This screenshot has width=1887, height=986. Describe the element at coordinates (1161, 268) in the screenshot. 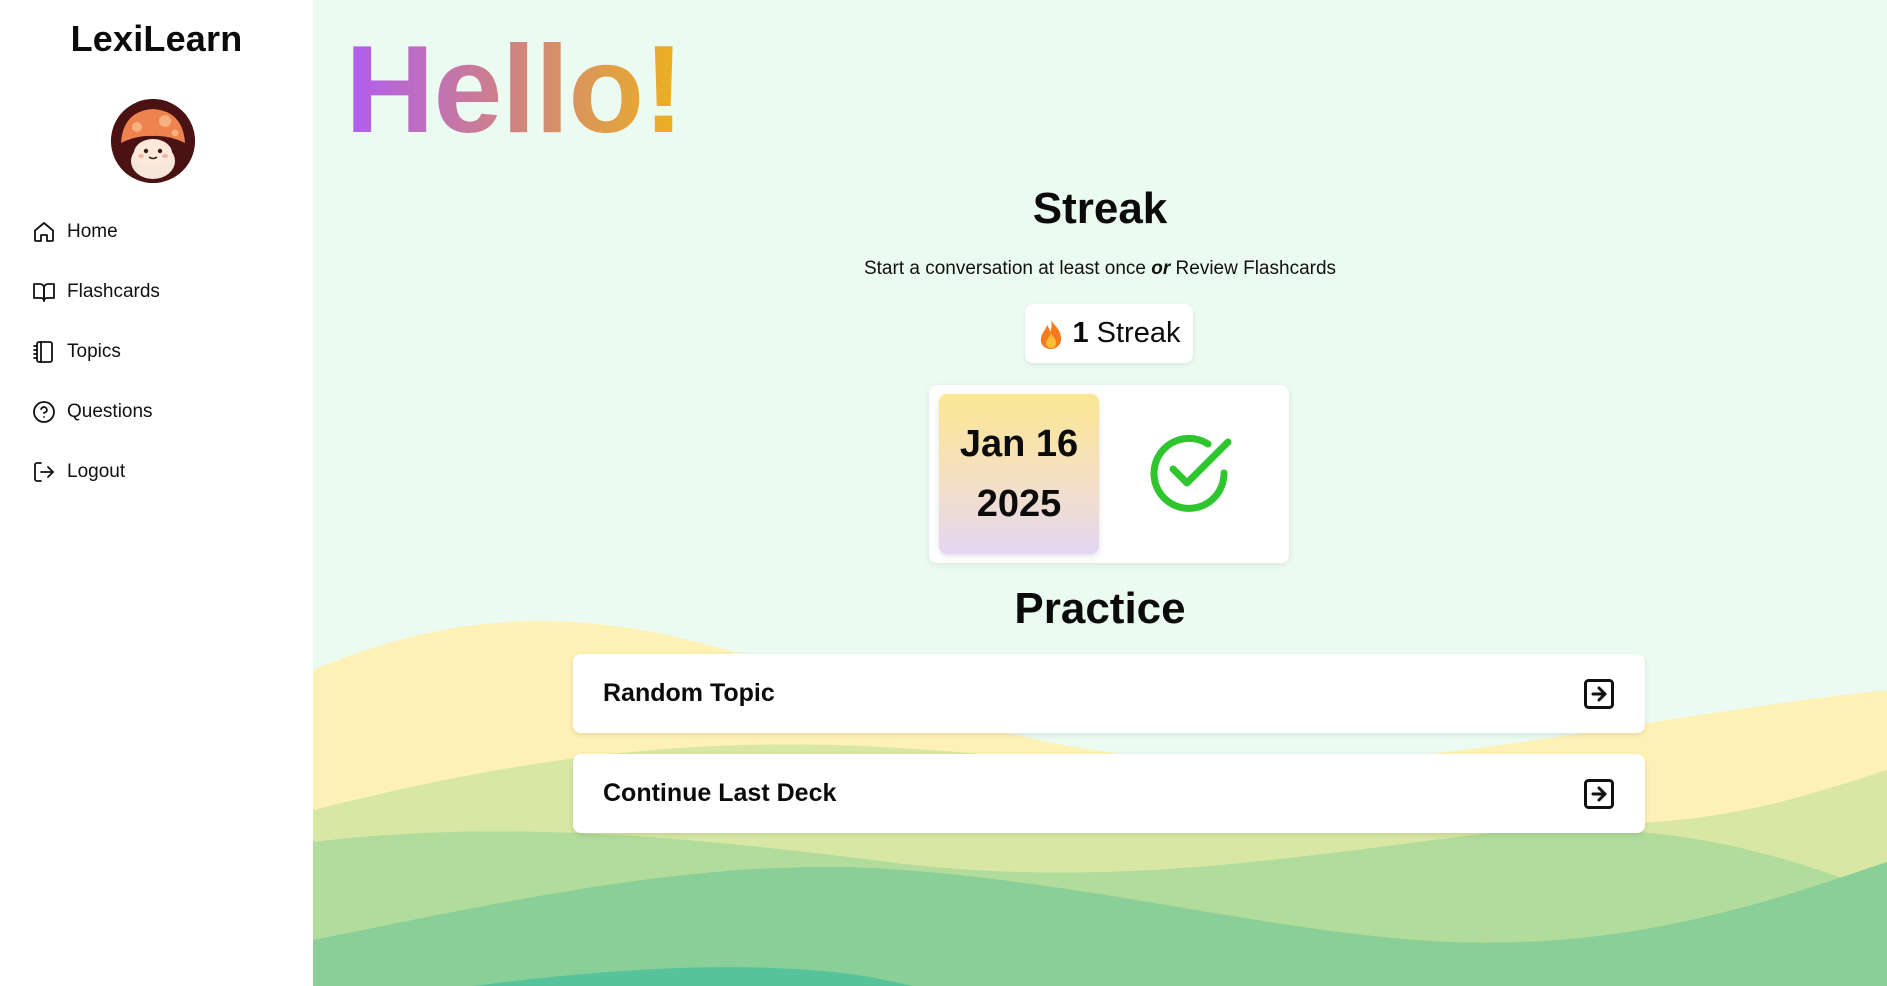

I see `streak-subtitle-or: or` at that location.